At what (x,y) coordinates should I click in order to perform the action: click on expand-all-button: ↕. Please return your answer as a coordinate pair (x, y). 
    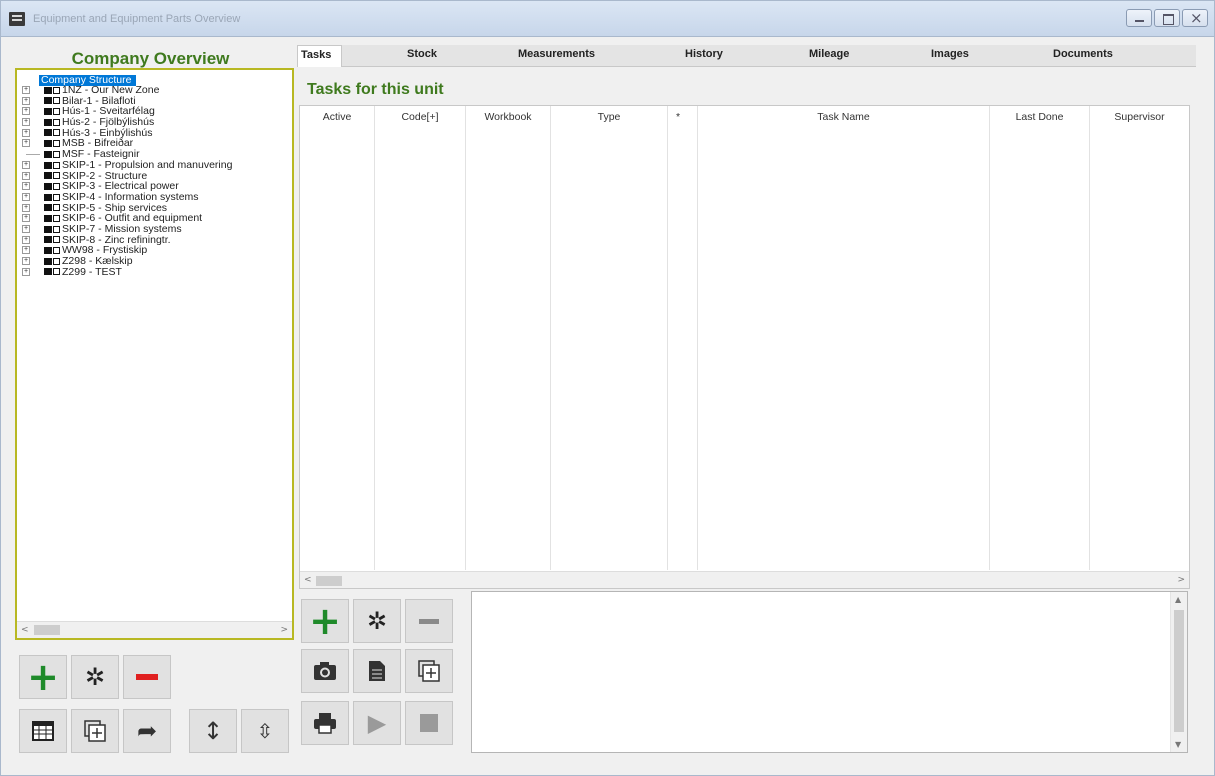
    Looking at the image, I should click on (213, 731).